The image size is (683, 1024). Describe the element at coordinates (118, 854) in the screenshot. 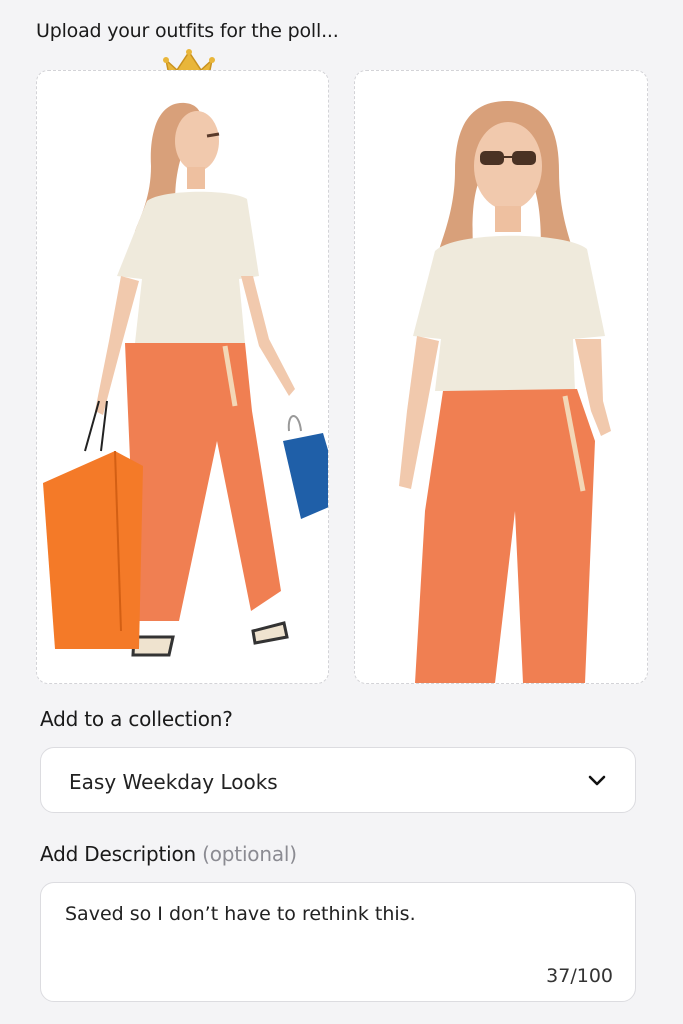

I see `description-label-text: Add Description` at that location.